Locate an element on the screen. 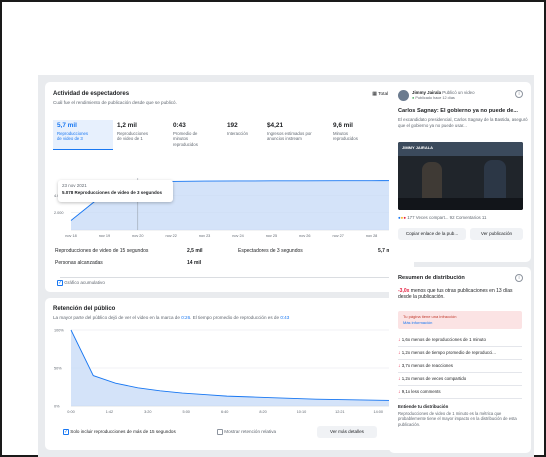 This screenshot has height=457, width=546. y-tick-label: 50% is located at coordinates (58, 369).